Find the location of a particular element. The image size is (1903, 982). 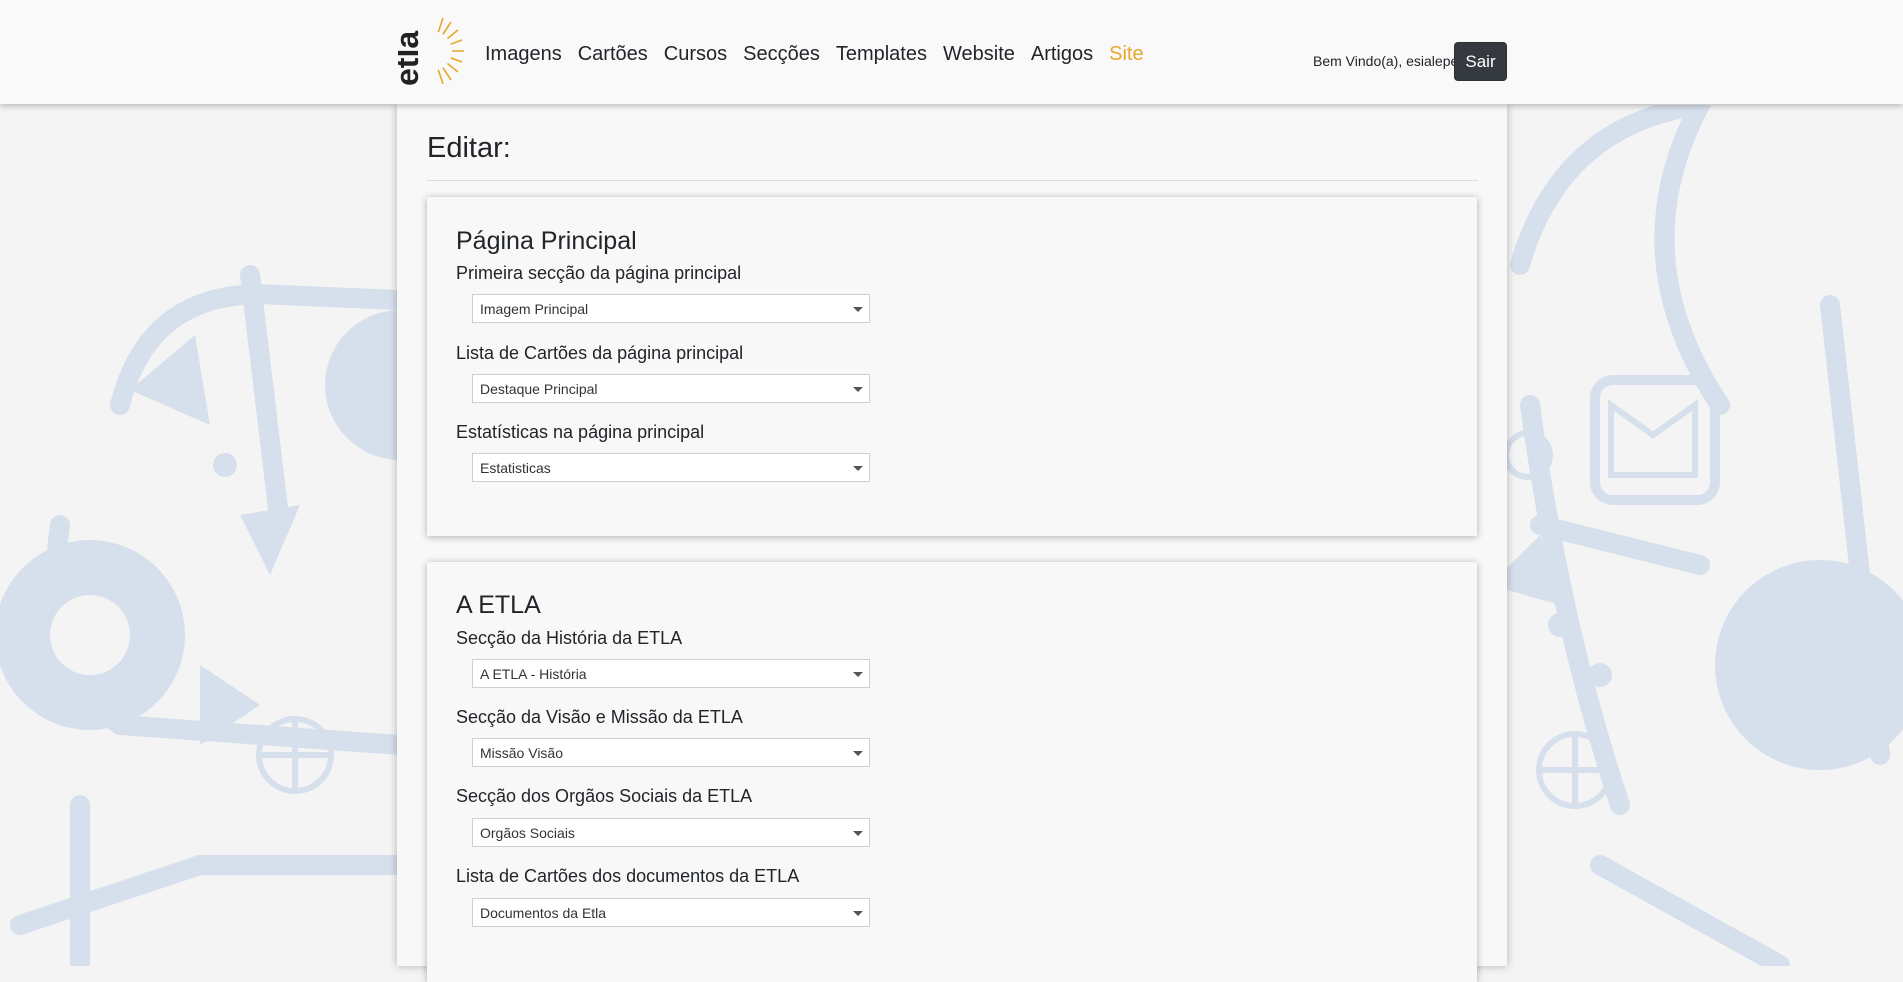

nav-artigos: Artigos is located at coordinates (1062, 54).